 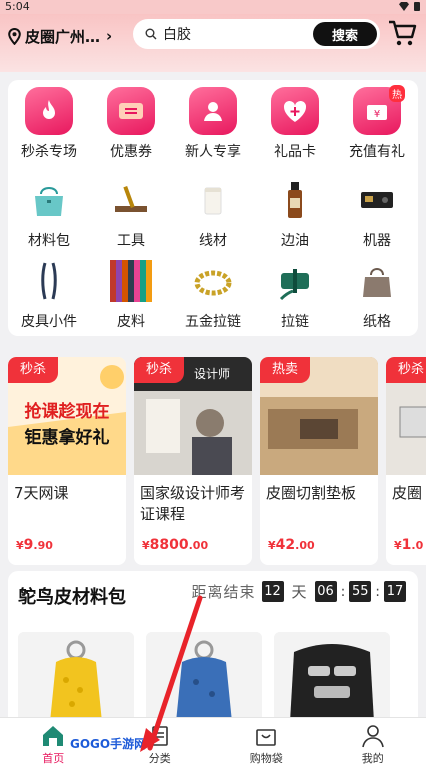 I want to click on status-icons, so click(x=409, y=6).